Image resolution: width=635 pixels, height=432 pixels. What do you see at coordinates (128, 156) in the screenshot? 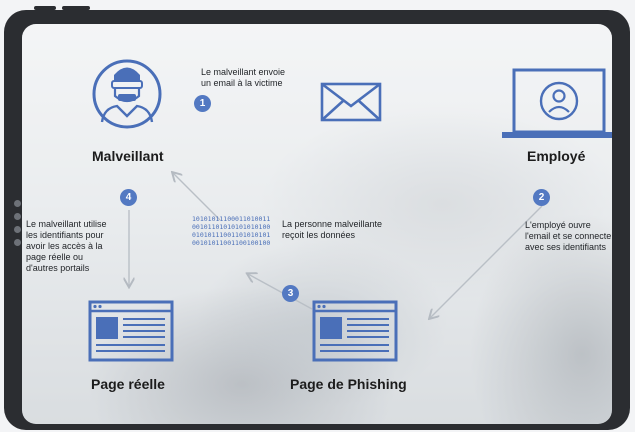
I see `node-label-attacker: Malveillant` at bounding box center [128, 156].